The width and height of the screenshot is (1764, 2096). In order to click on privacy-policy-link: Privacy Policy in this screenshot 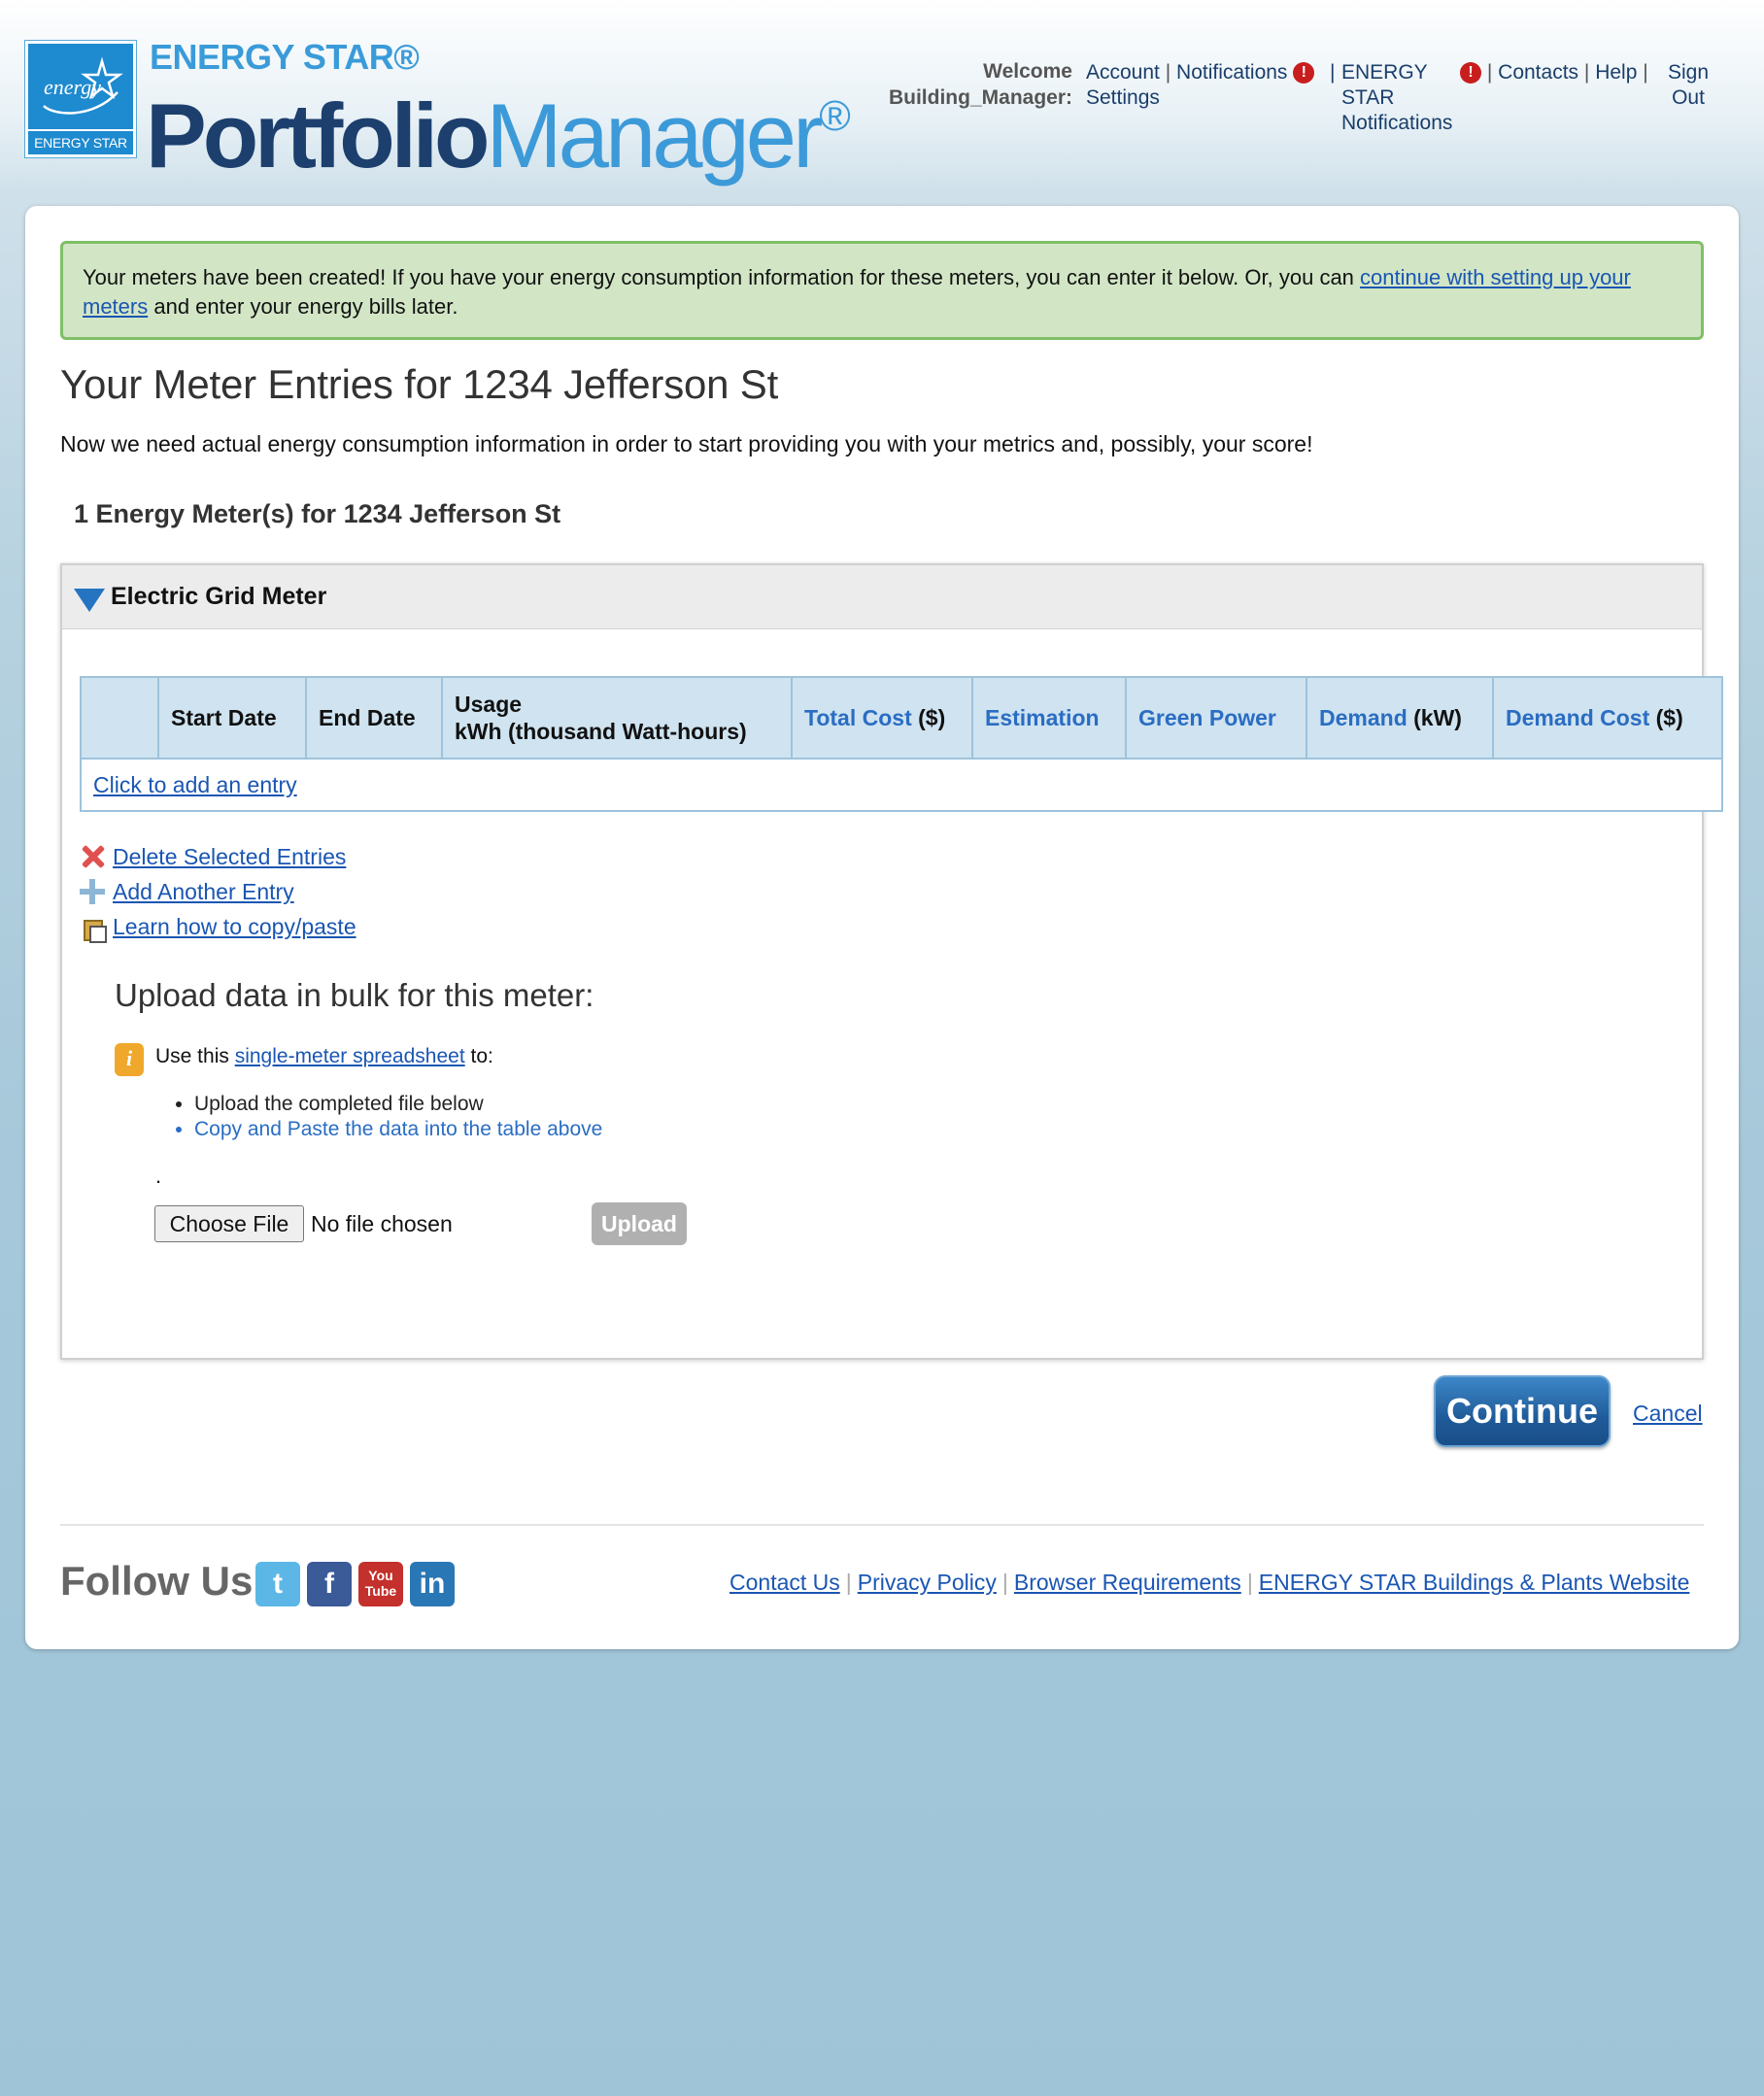, I will do `click(927, 1582)`.